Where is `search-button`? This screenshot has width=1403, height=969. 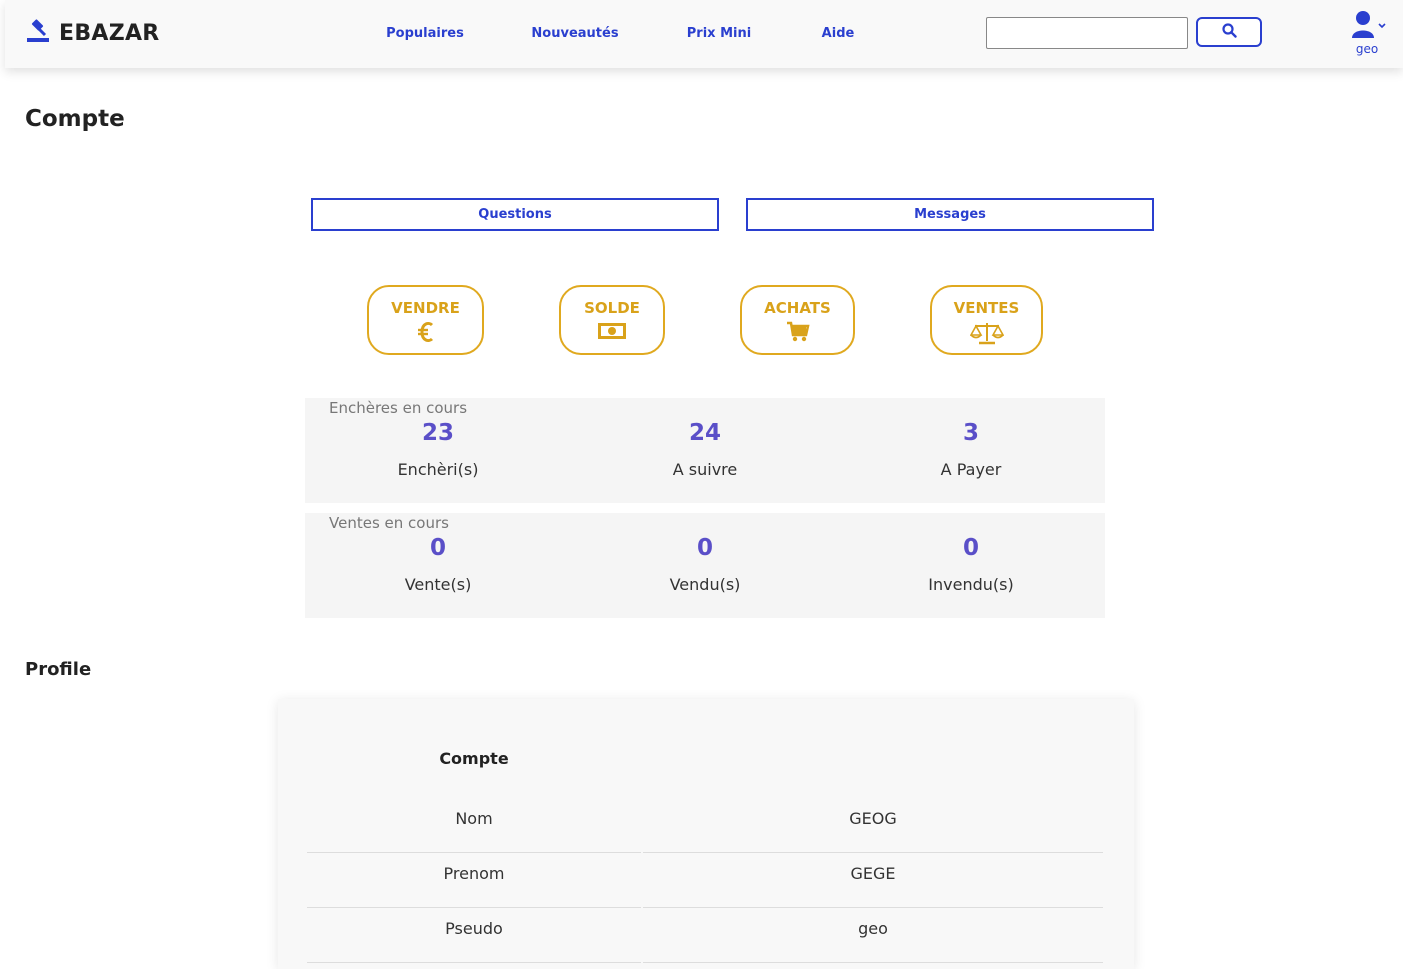 search-button is located at coordinates (1229, 32).